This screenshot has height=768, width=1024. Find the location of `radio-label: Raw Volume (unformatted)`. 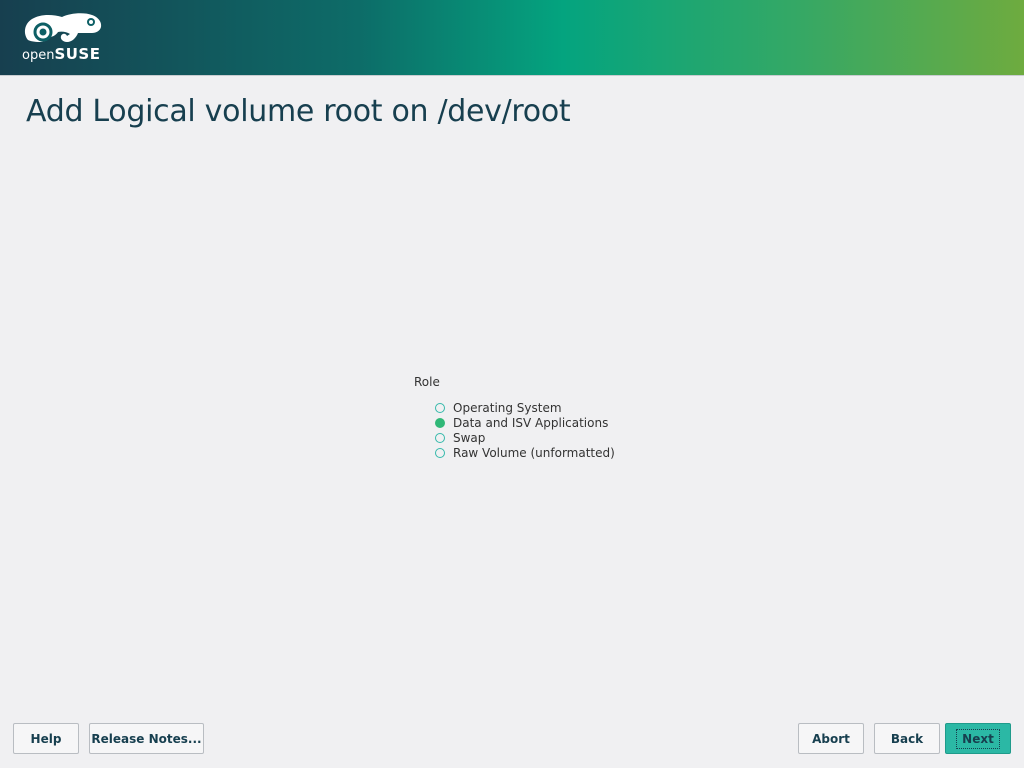

radio-label: Raw Volume (unformatted) is located at coordinates (534, 452).